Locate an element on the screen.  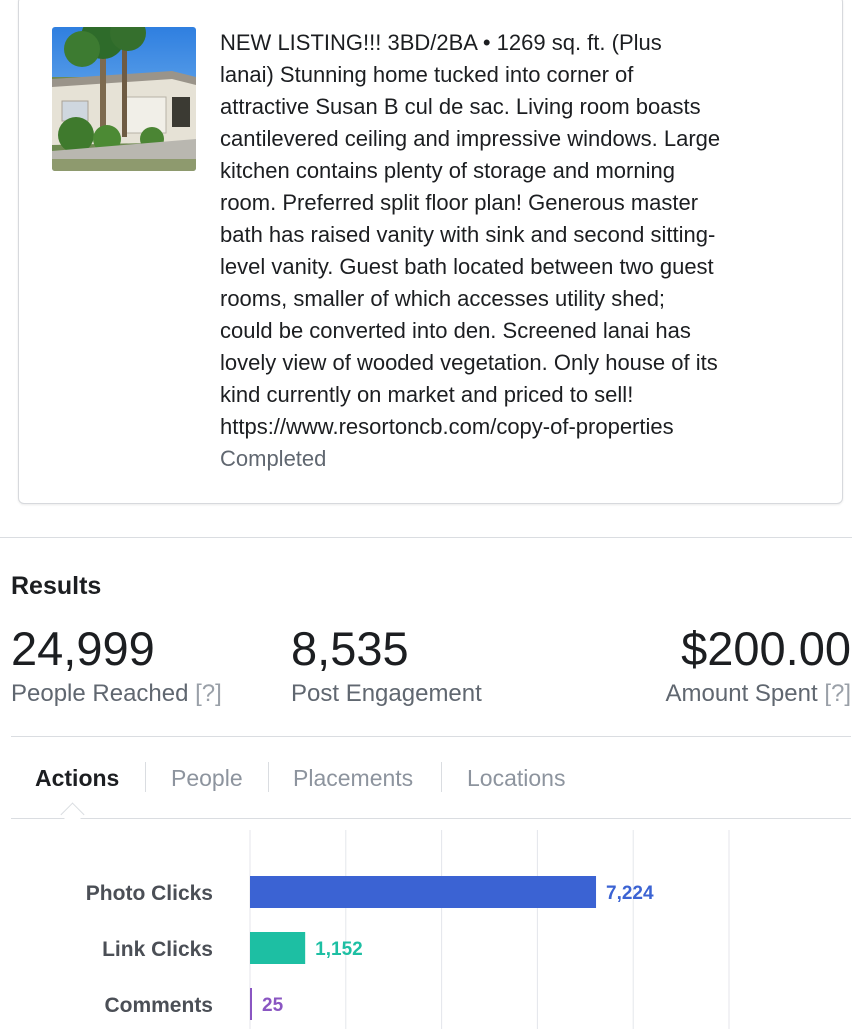
post-thumbnail is located at coordinates (124, 99).